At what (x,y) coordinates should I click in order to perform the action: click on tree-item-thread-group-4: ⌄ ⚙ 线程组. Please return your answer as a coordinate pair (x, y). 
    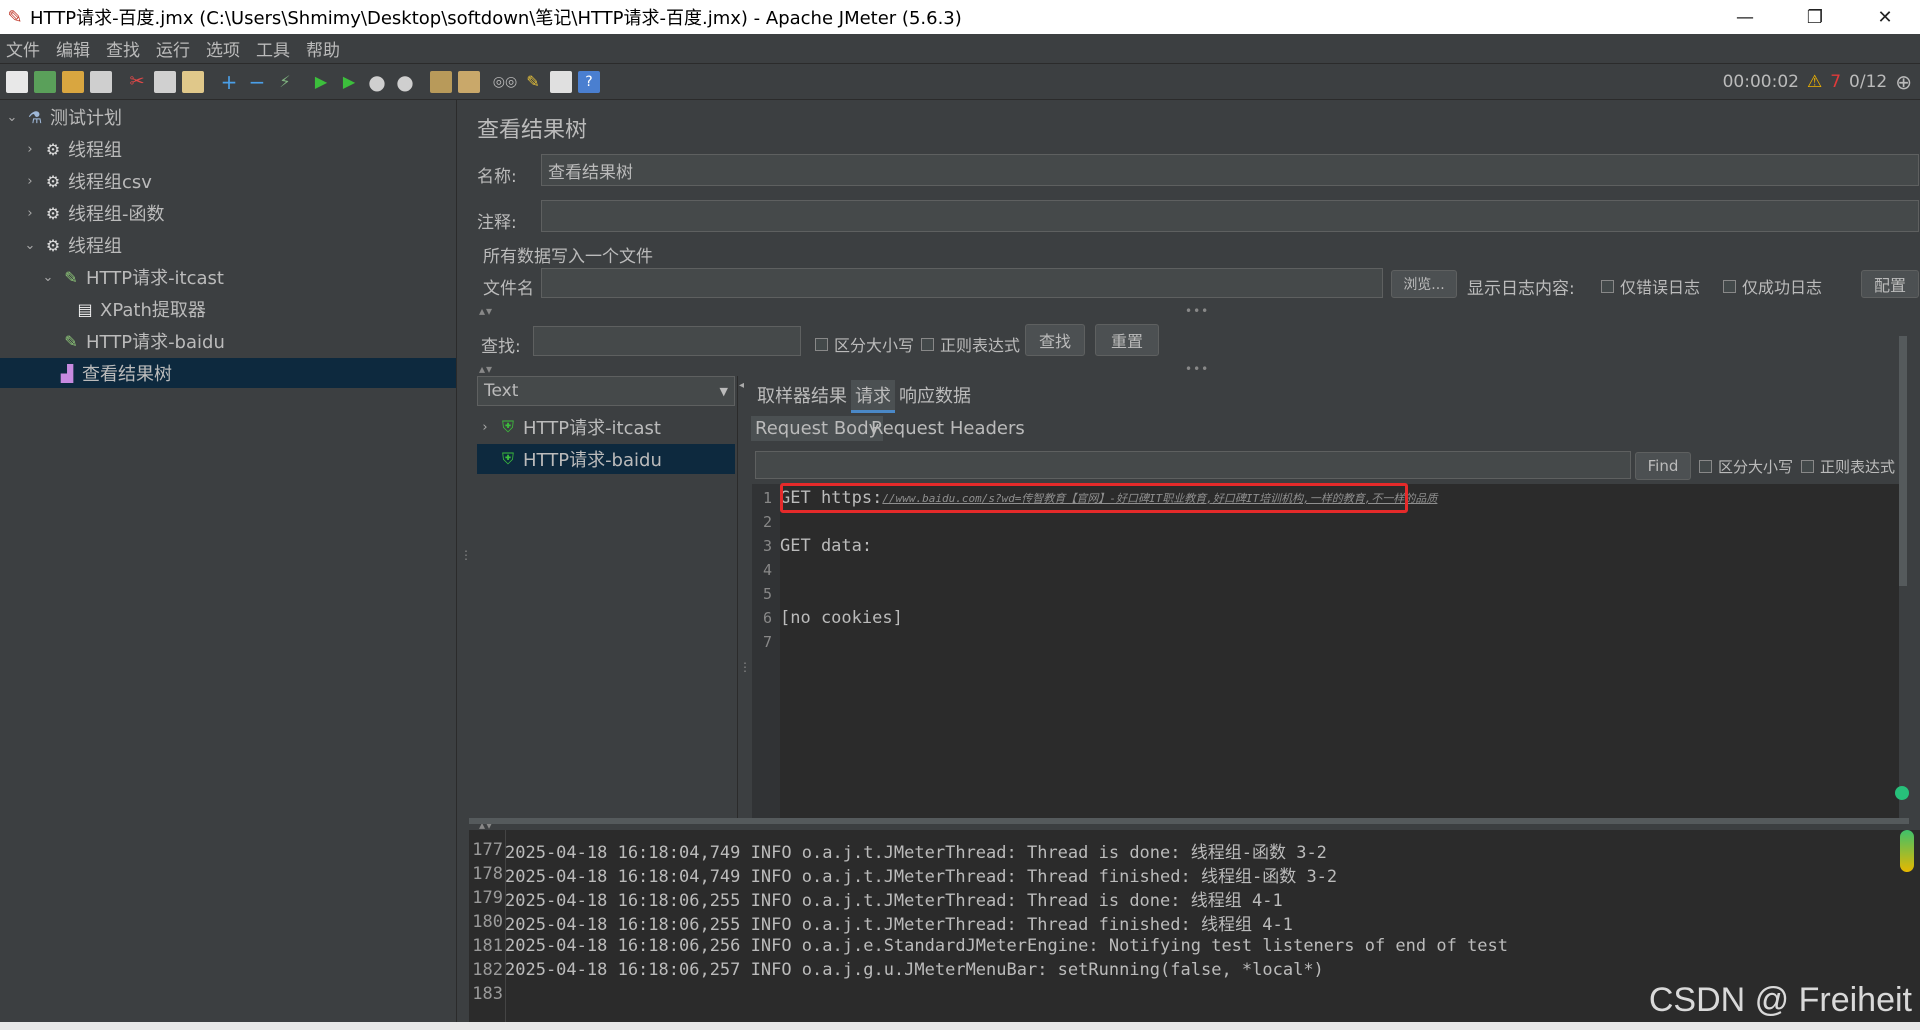
    Looking at the image, I should click on (72, 245).